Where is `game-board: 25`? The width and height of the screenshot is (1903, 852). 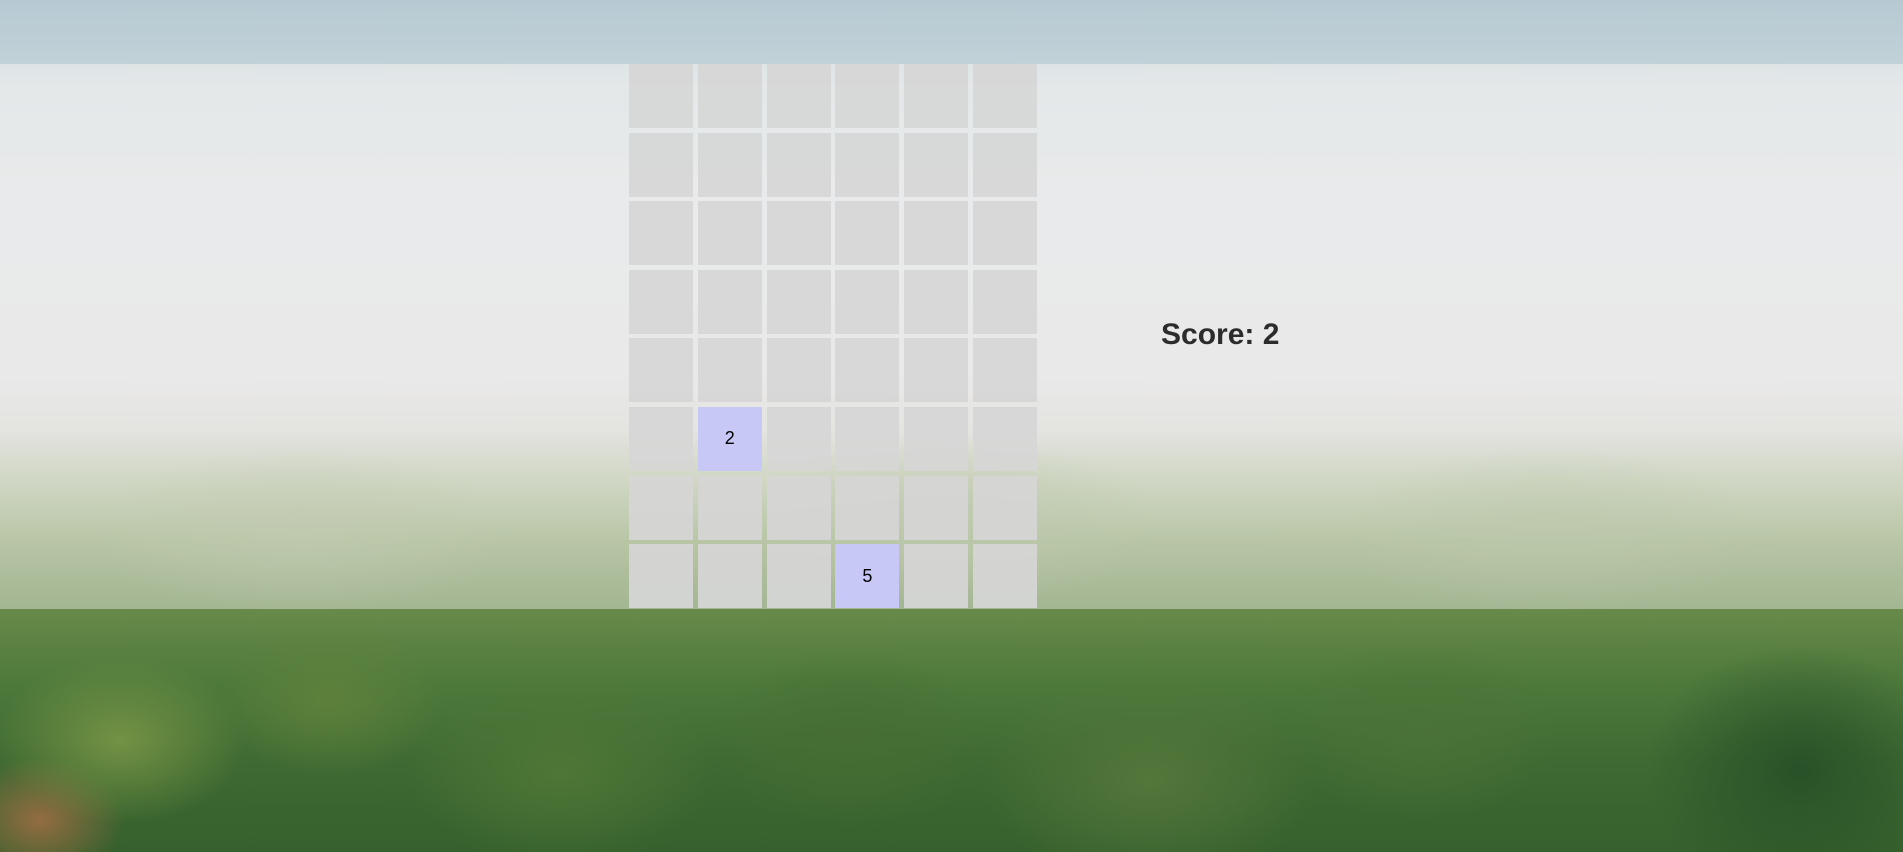 game-board: 25 is located at coordinates (833, 337).